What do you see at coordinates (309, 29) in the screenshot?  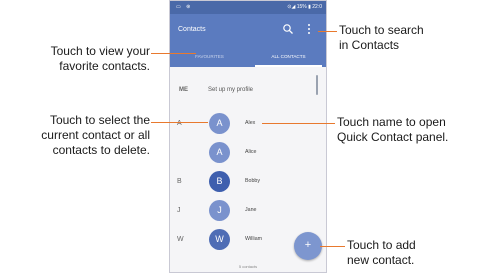 I see `more-options-icon` at bounding box center [309, 29].